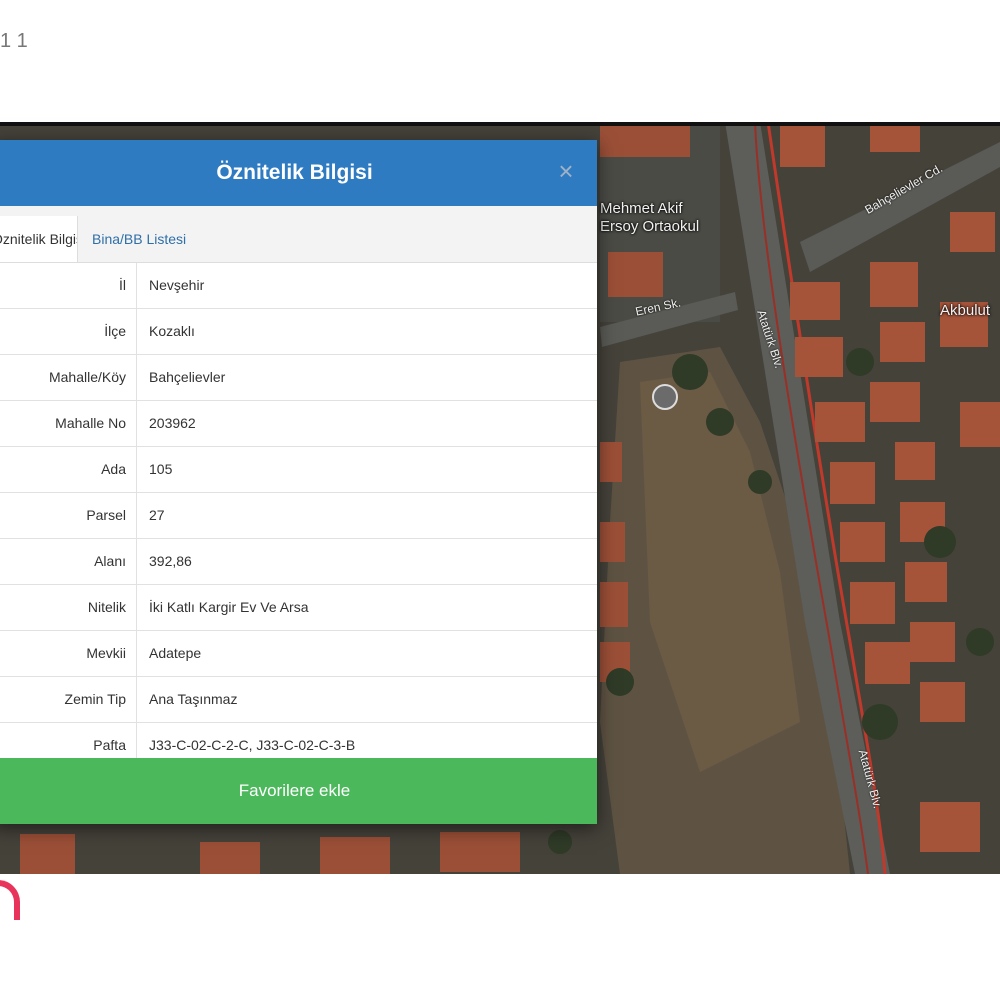  What do you see at coordinates (298, 424) in the screenshot?
I see `table-row: Mahalle No 203962` at bounding box center [298, 424].